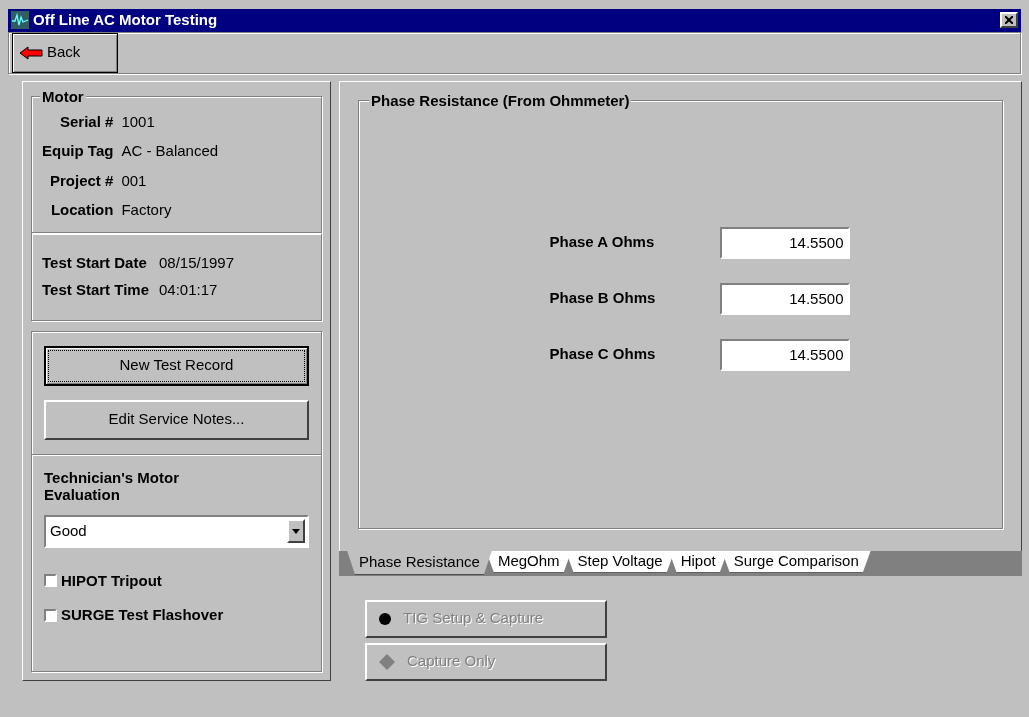  I want to click on field-label: Location, so click(81, 210).